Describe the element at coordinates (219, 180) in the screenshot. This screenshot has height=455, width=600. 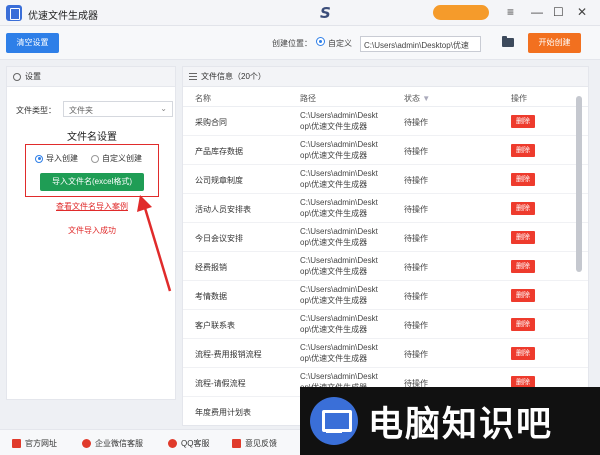
I see `file-name: 公司规章制度` at that location.